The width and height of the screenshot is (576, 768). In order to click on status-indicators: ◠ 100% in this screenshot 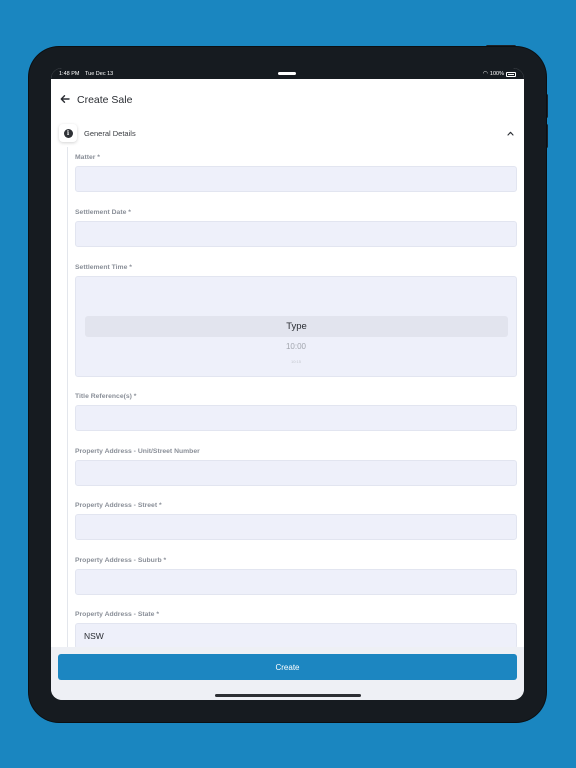, I will do `click(499, 74)`.